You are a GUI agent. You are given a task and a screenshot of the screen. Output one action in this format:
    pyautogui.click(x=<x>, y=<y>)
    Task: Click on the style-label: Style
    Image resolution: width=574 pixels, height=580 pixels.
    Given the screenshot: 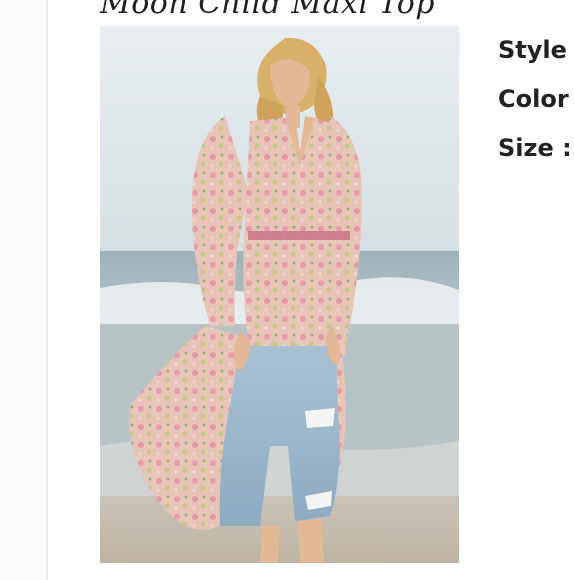 What is the action you would take?
    pyautogui.click(x=532, y=50)
    